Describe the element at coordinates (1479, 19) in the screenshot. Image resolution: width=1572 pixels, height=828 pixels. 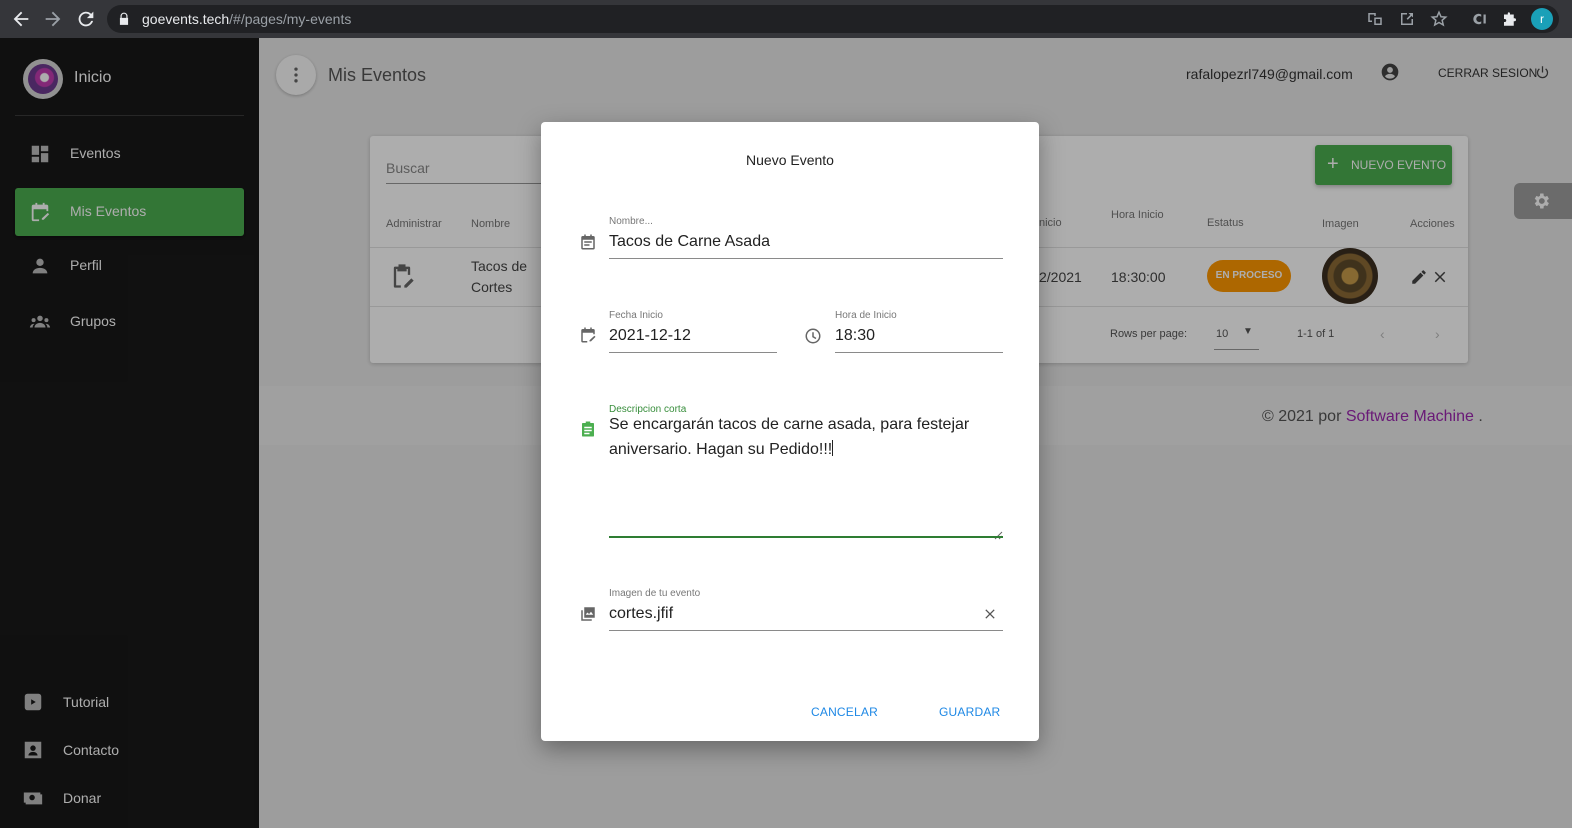
I see `extension-c-icon` at that location.